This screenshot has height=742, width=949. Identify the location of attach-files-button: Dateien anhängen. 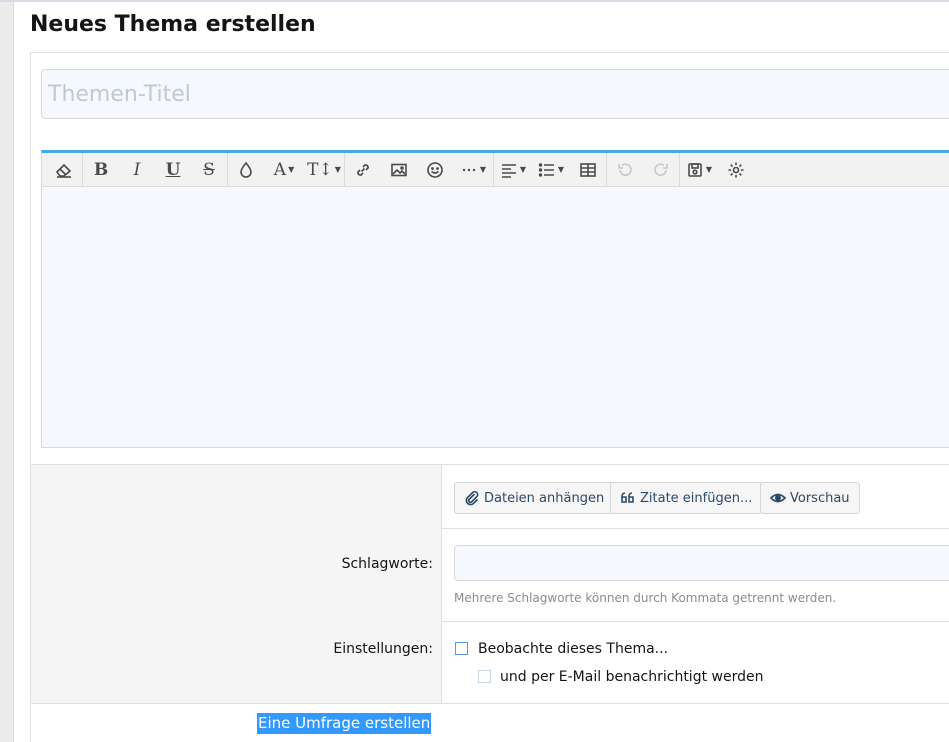
(534, 498).